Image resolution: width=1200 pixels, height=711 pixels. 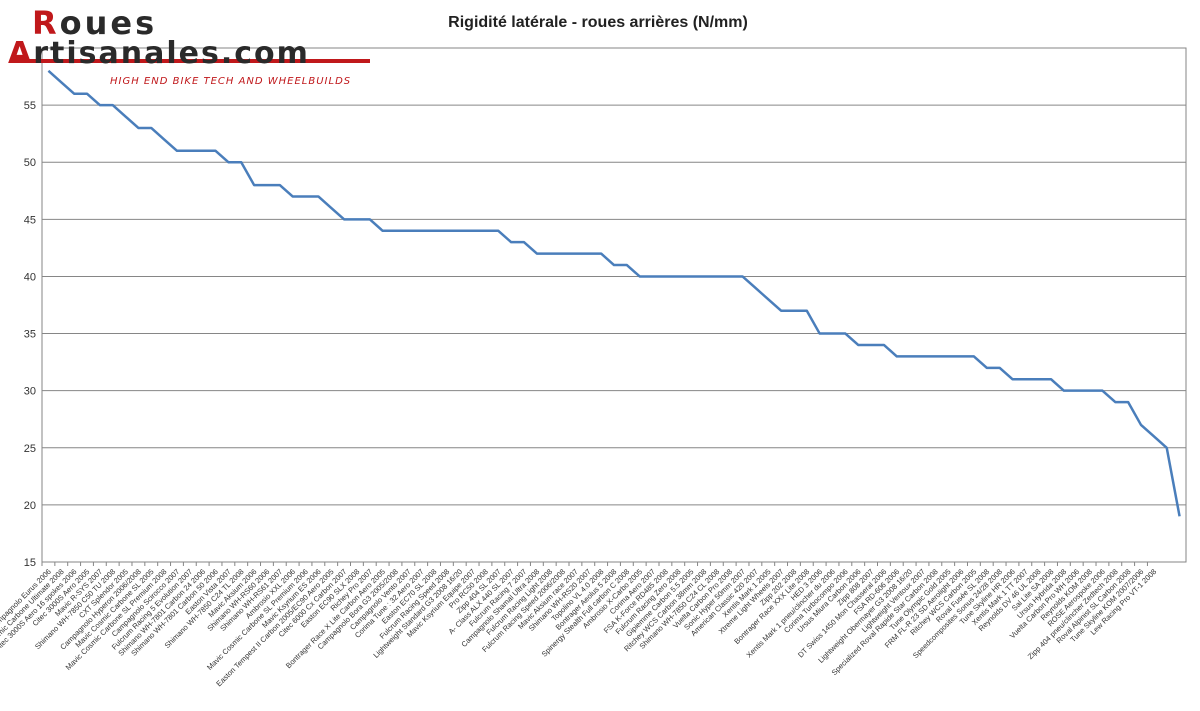 What do you see at coordinates (30, 220) in the screenshot?
I see `y-tick-label: 45` at bounding box center [30, 220].